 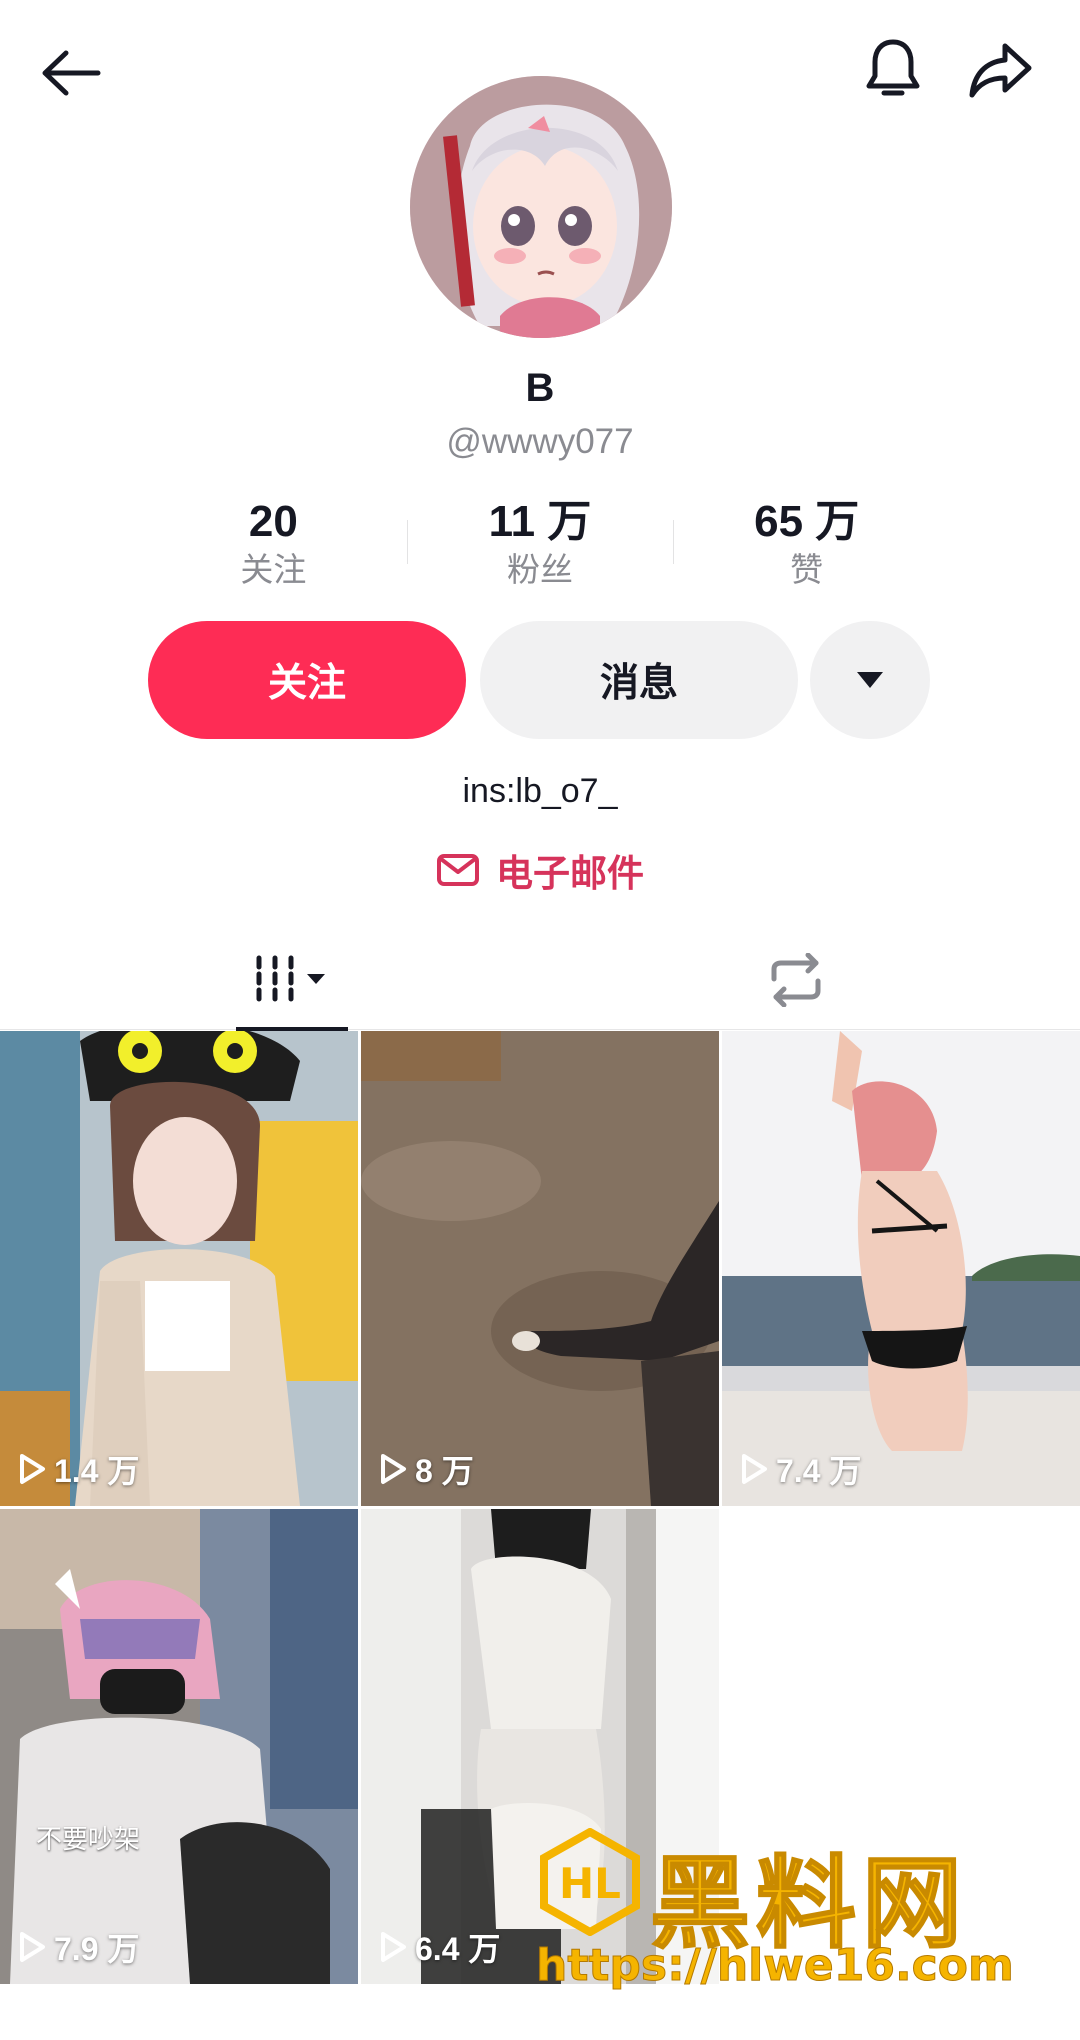 What do you see at coordinates (775, 1966) in the screenshot?
I see `watermark-url: https://hlwe16.com` at bounding box center [775, 1966].